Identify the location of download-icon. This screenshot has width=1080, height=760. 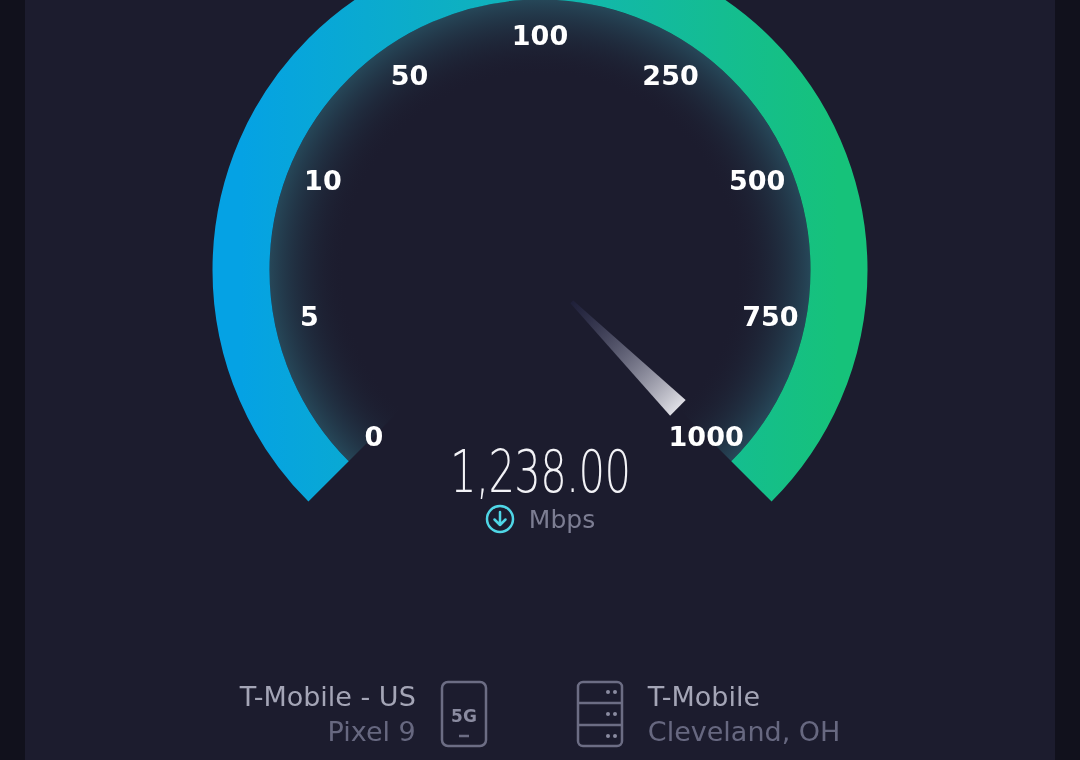
(499, 519).